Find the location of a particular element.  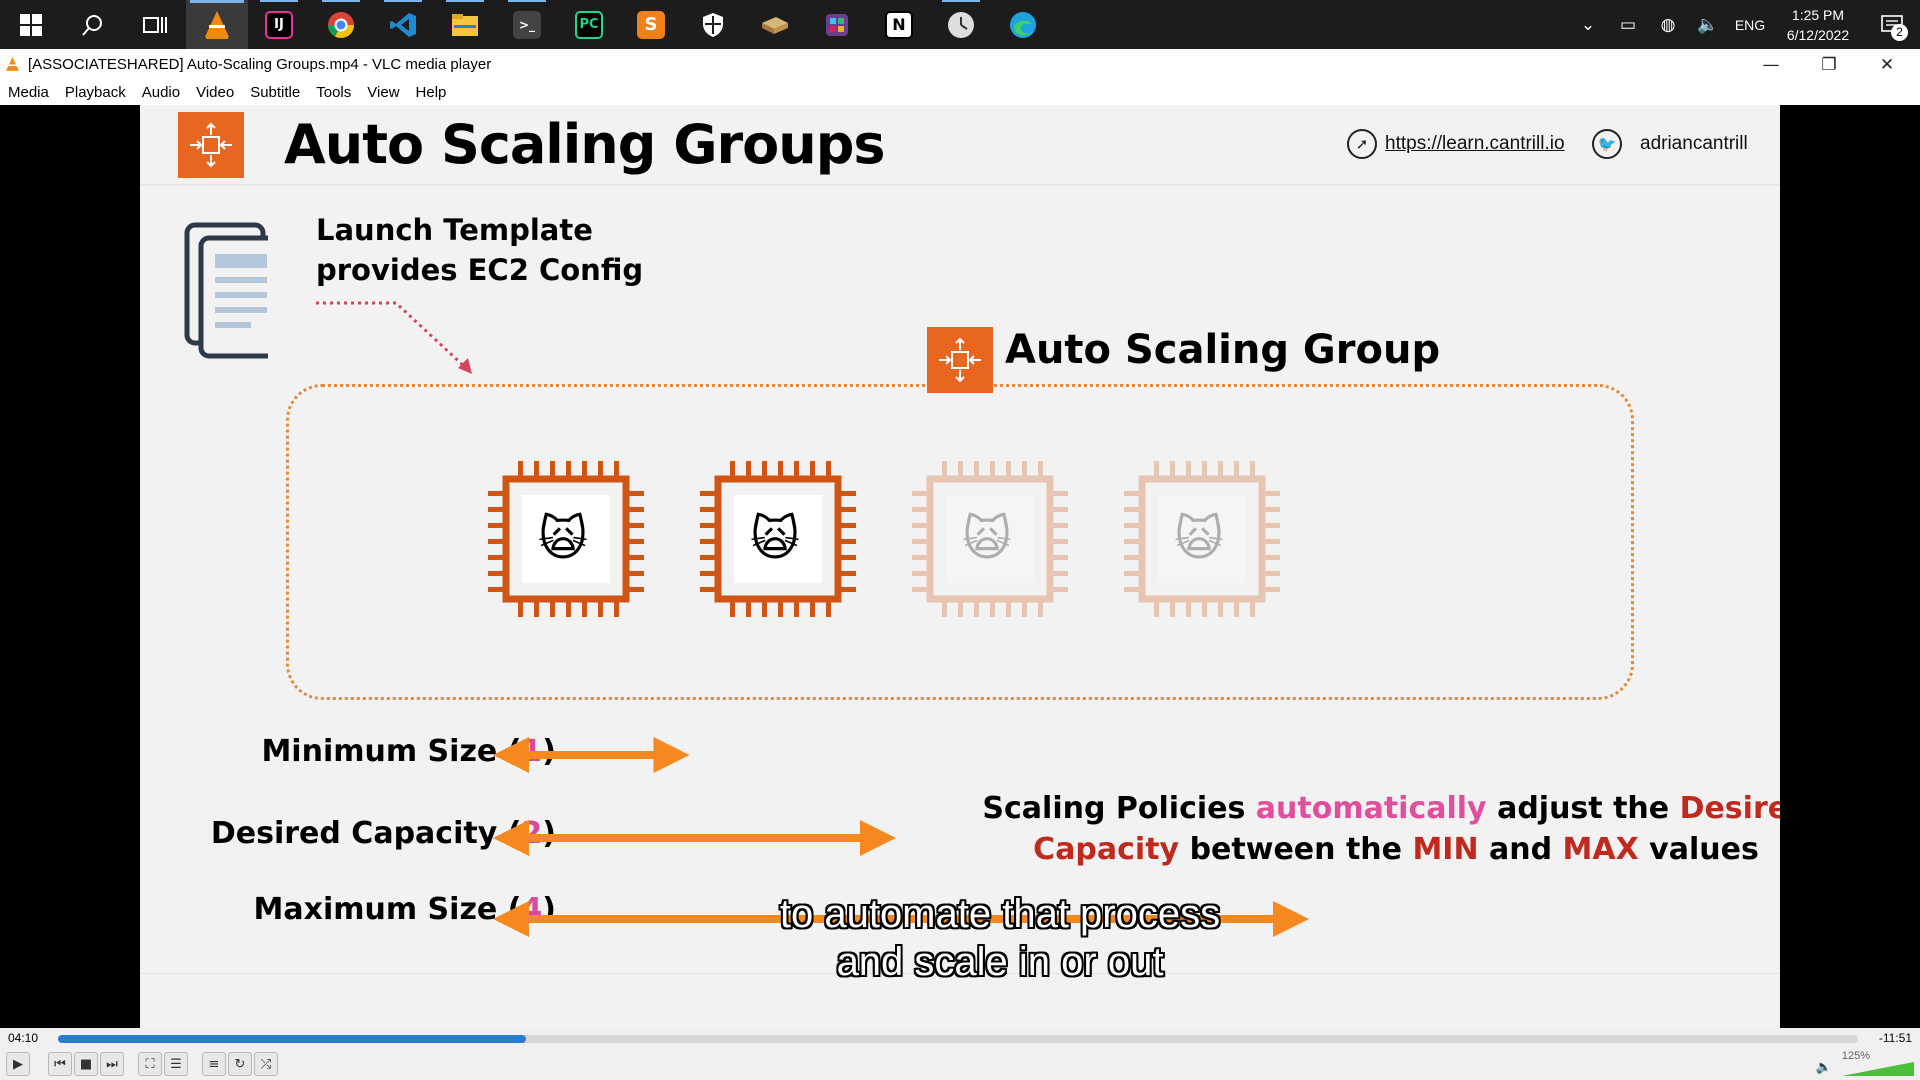

file-explorer-icon is located at coordinates (465, 24).